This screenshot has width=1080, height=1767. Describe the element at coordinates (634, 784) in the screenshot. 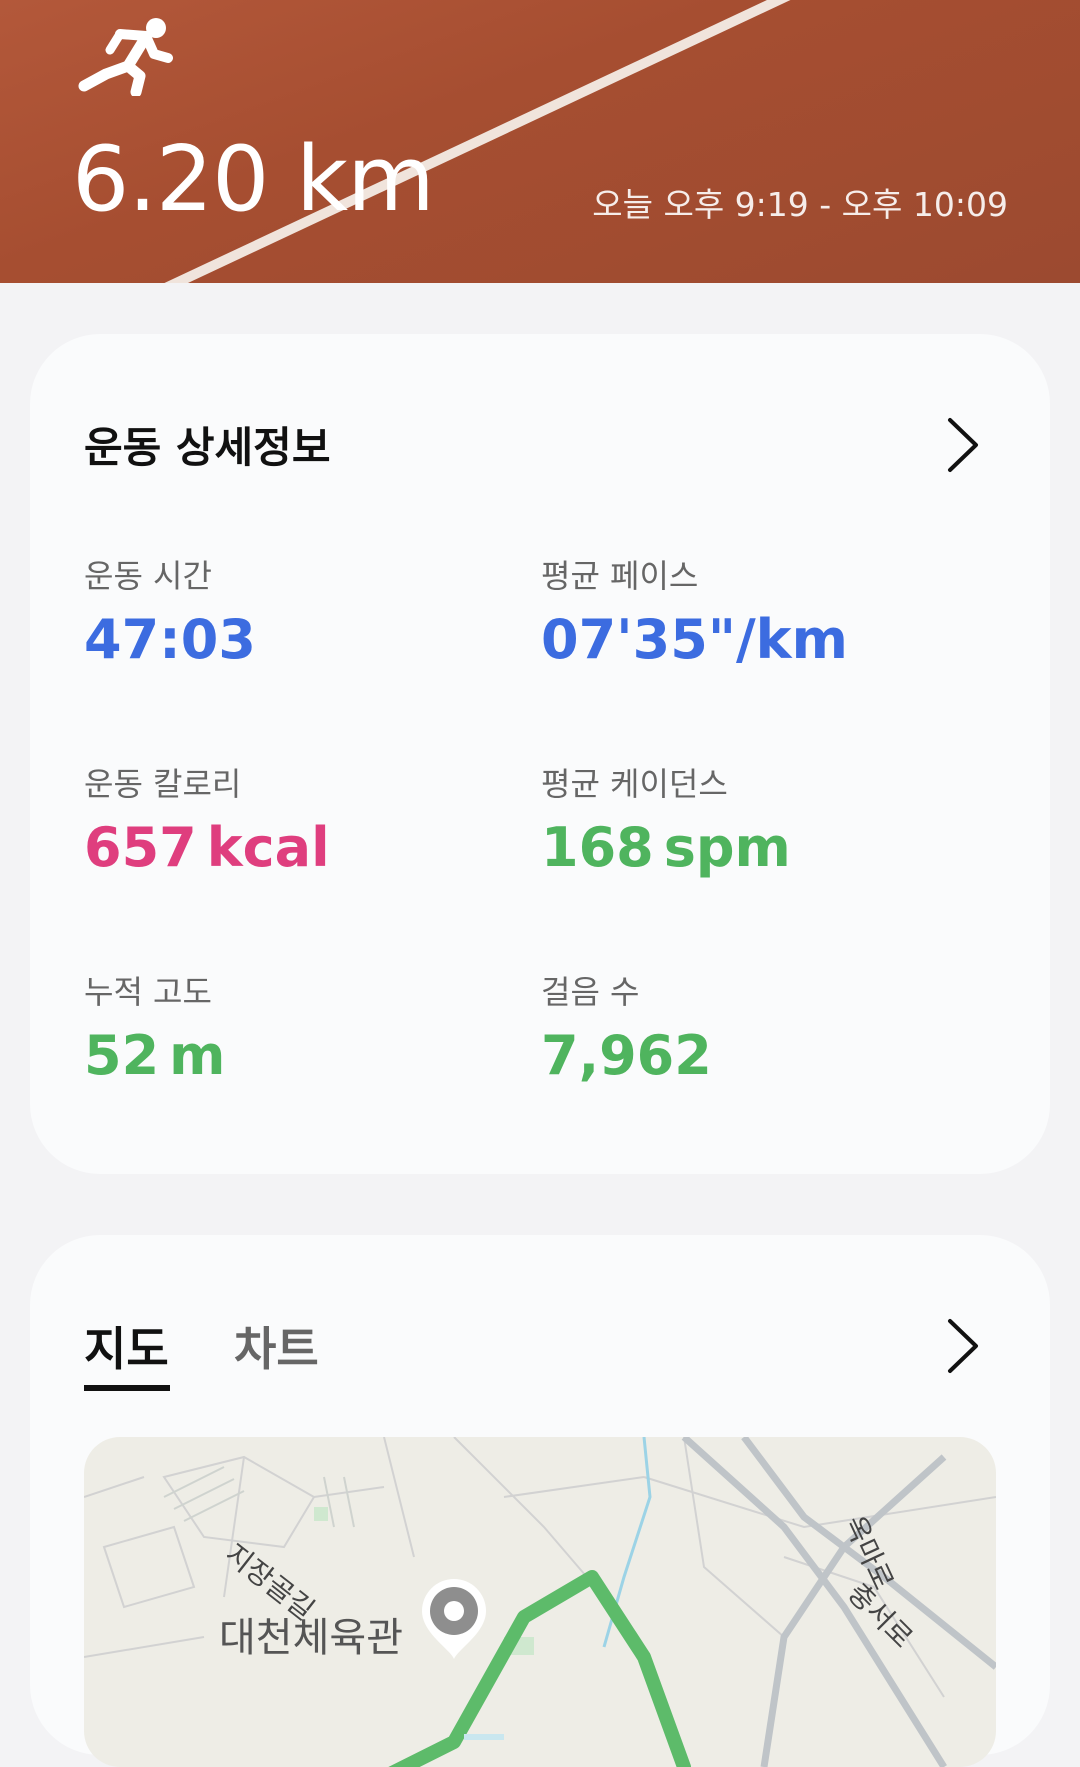

I see `metric-label: 평균 케이던스` at that location.